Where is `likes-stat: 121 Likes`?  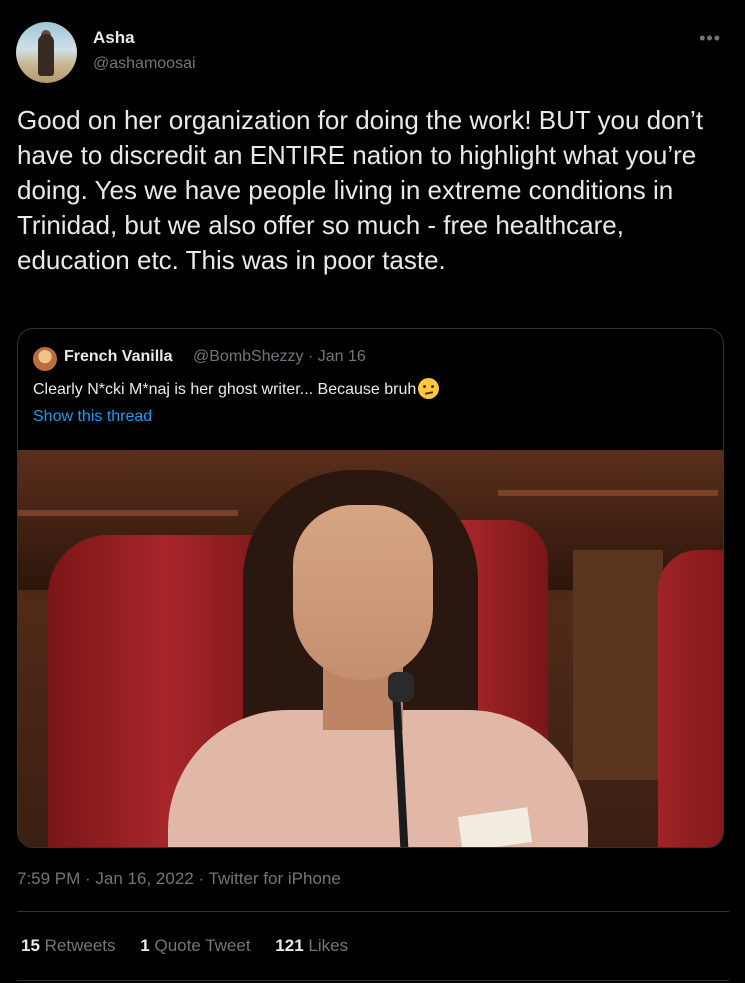 likes-stat: 121 Likes is located at coordinates (311, 945).